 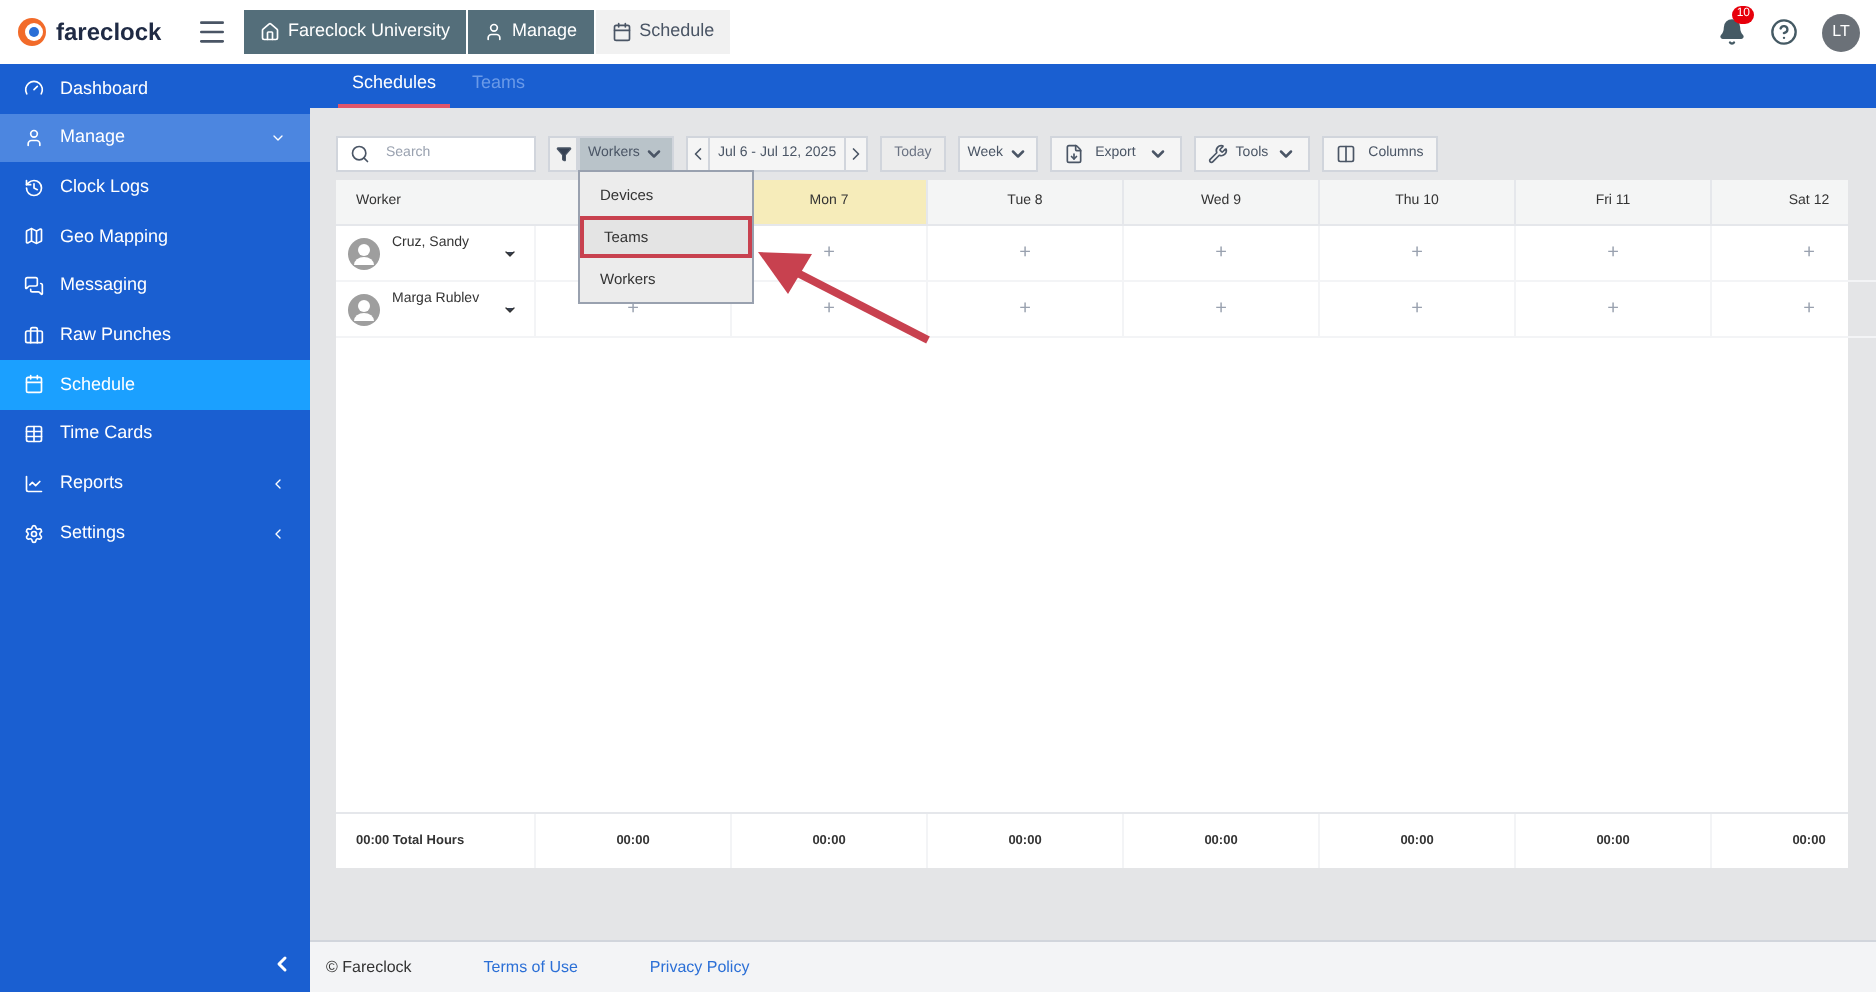 I want to click on file-icon, so click(x=1073, y=154).